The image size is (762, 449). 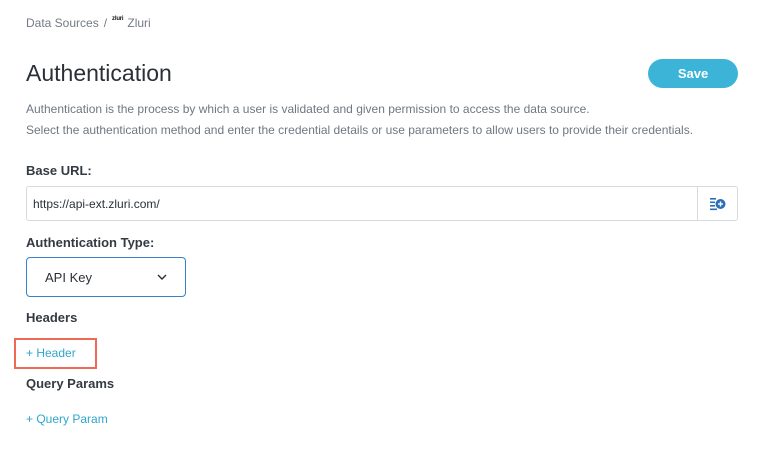 I want to click on headers-label: Headers, so click(x=52, y=317).